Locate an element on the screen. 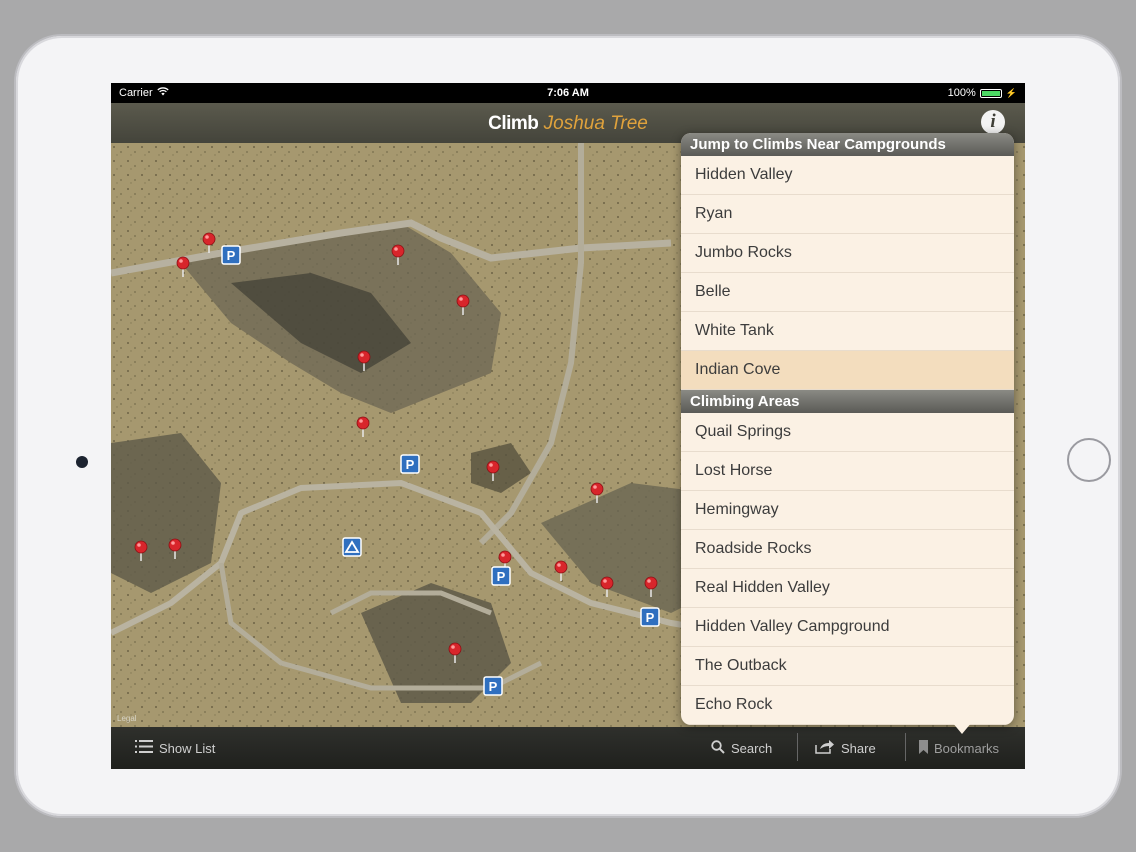 This screenshot has width=1136, height=852. bottom-toolbar: Show List Search Share Bookmarks is located at coordinates (568, 748).